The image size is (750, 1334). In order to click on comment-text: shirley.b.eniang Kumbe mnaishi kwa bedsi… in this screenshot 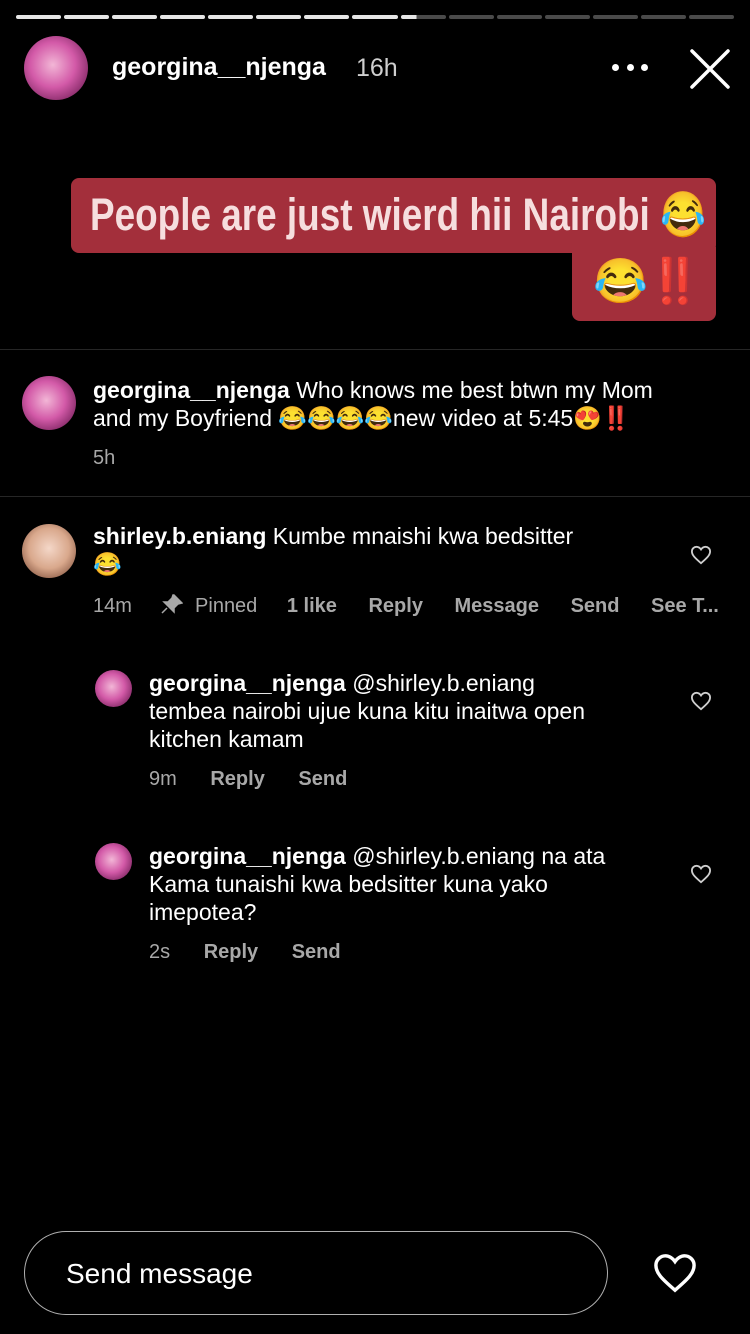, I will do `click(333, 550)`.